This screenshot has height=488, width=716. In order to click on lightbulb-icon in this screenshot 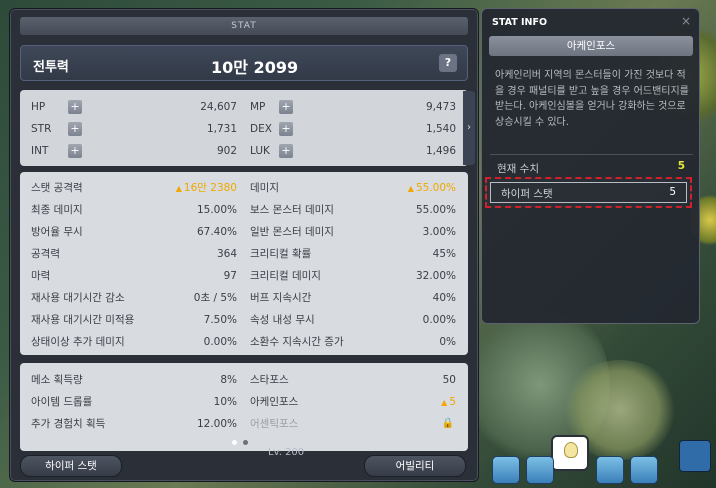, I will do `click(571, 450)`.